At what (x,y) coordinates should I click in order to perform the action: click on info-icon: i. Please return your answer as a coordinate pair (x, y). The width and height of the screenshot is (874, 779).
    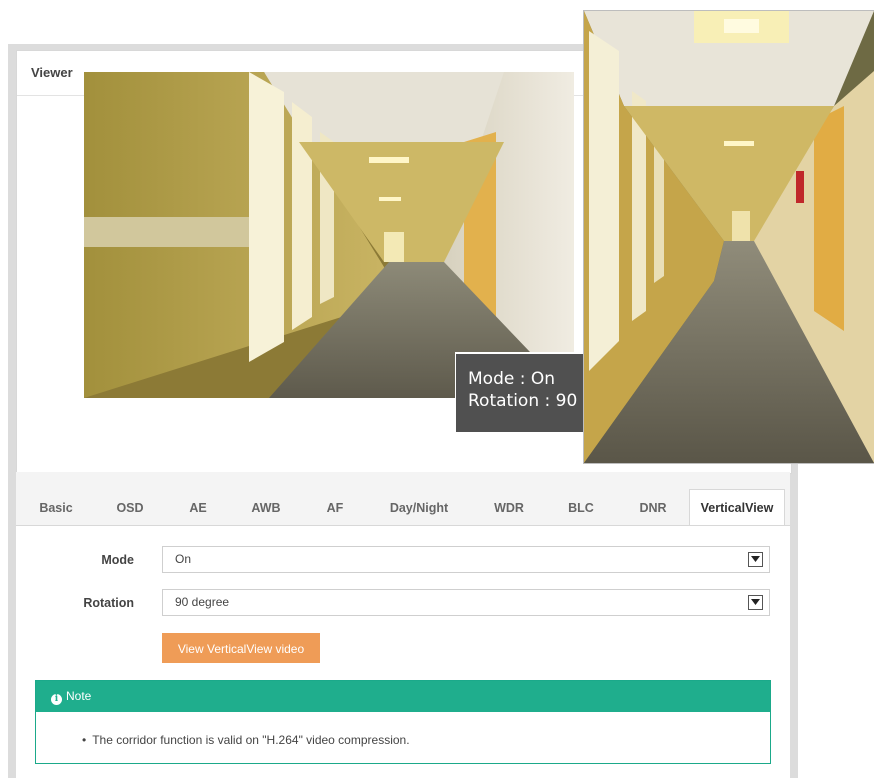
    Looking at the image, I should click on (56, 699).